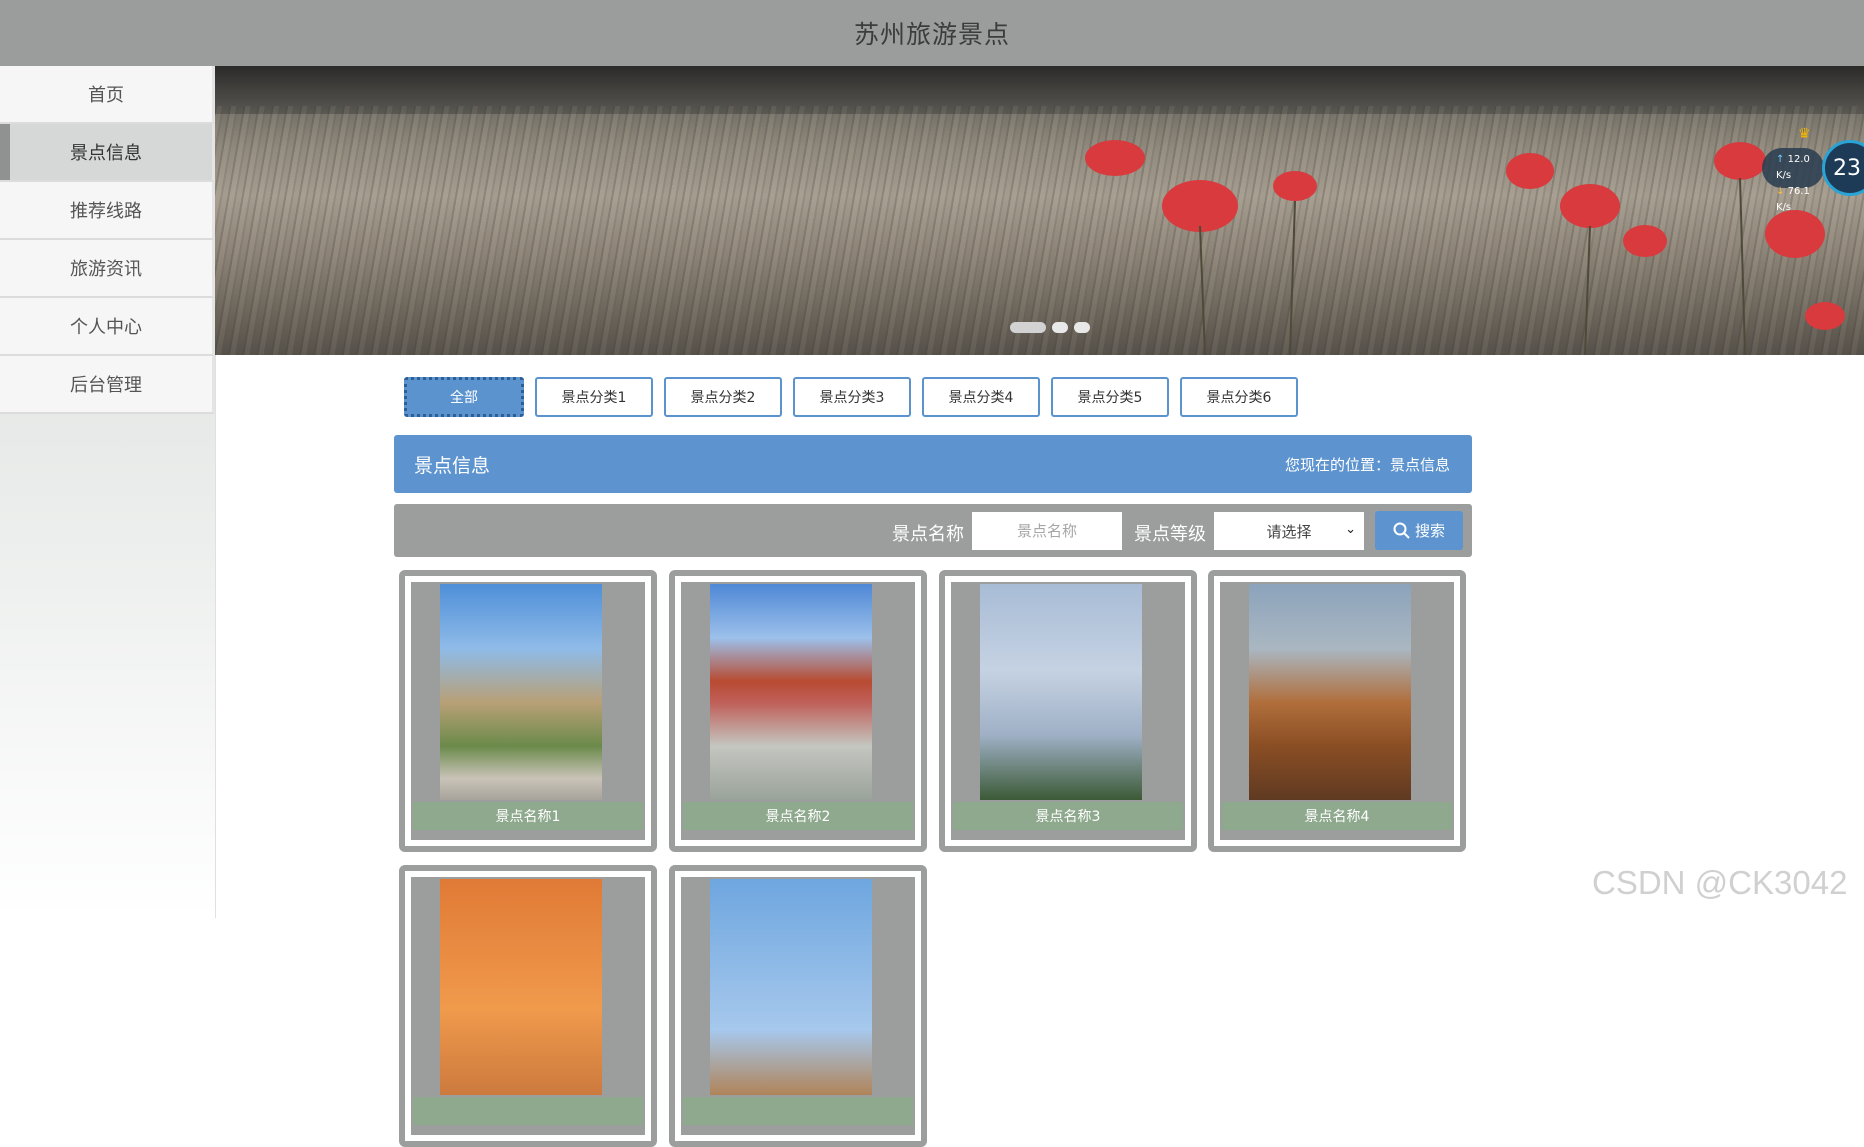 The image size is (1864, 1147). I want to click on section-title-bar: 景点信息 您现在的位置：景点信息, so click(933, 464).